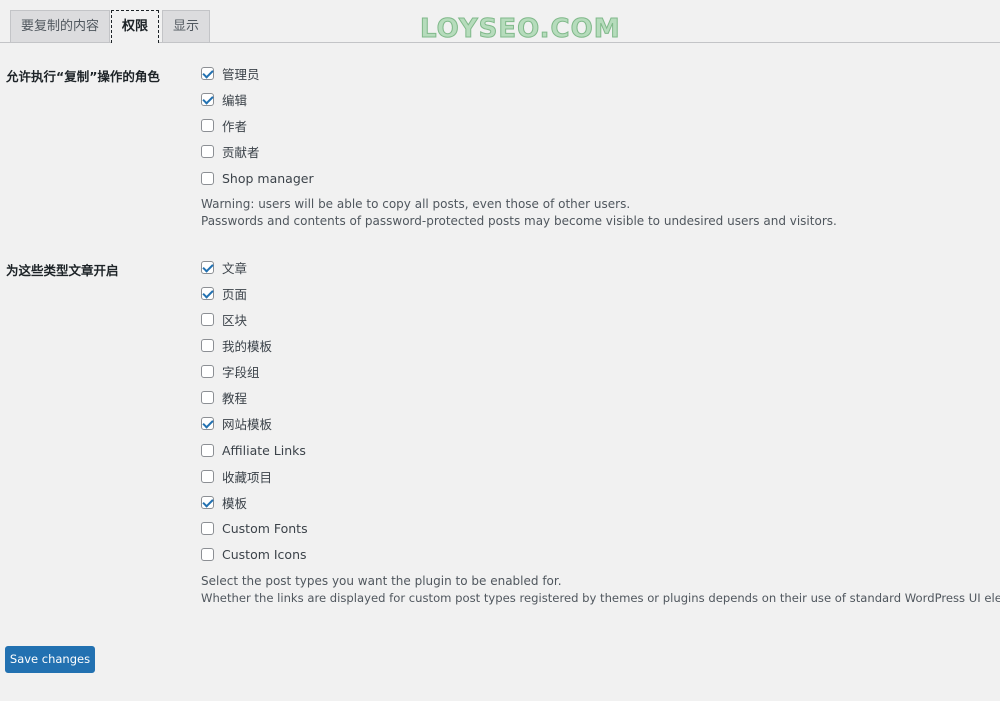 The image size is (1000, 701). I want to click on roles-label: 允许执行“复制”操作的角色, so click(83, 76).